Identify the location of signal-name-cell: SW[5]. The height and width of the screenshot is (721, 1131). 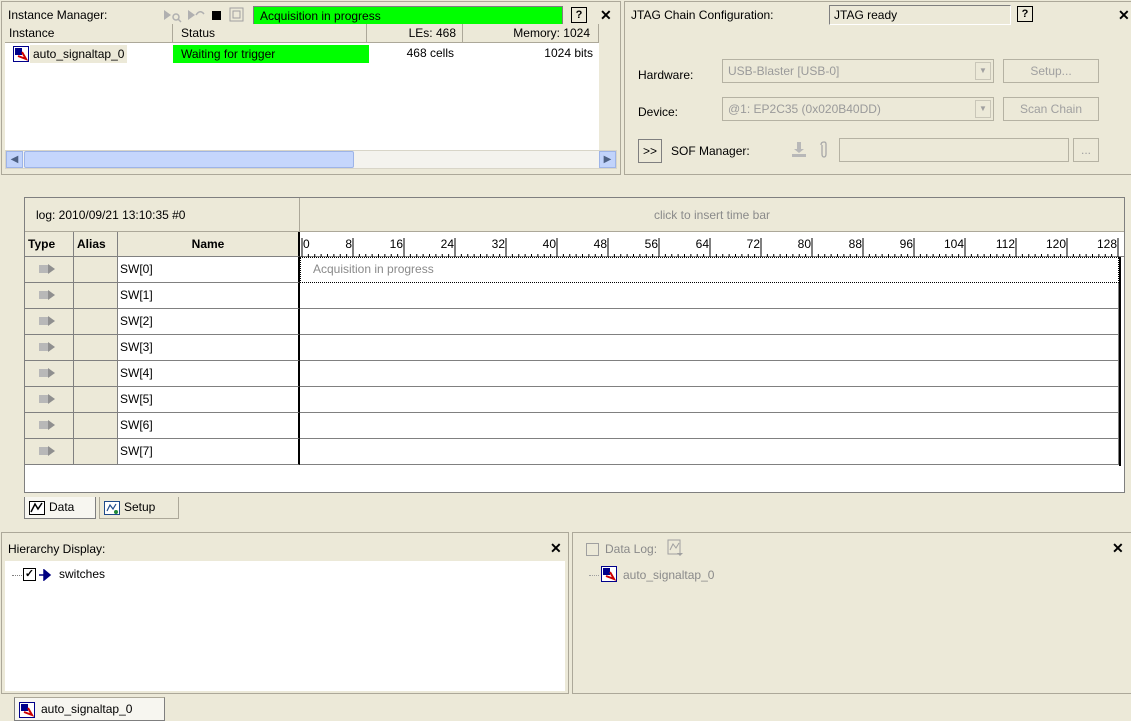
(209, 400).